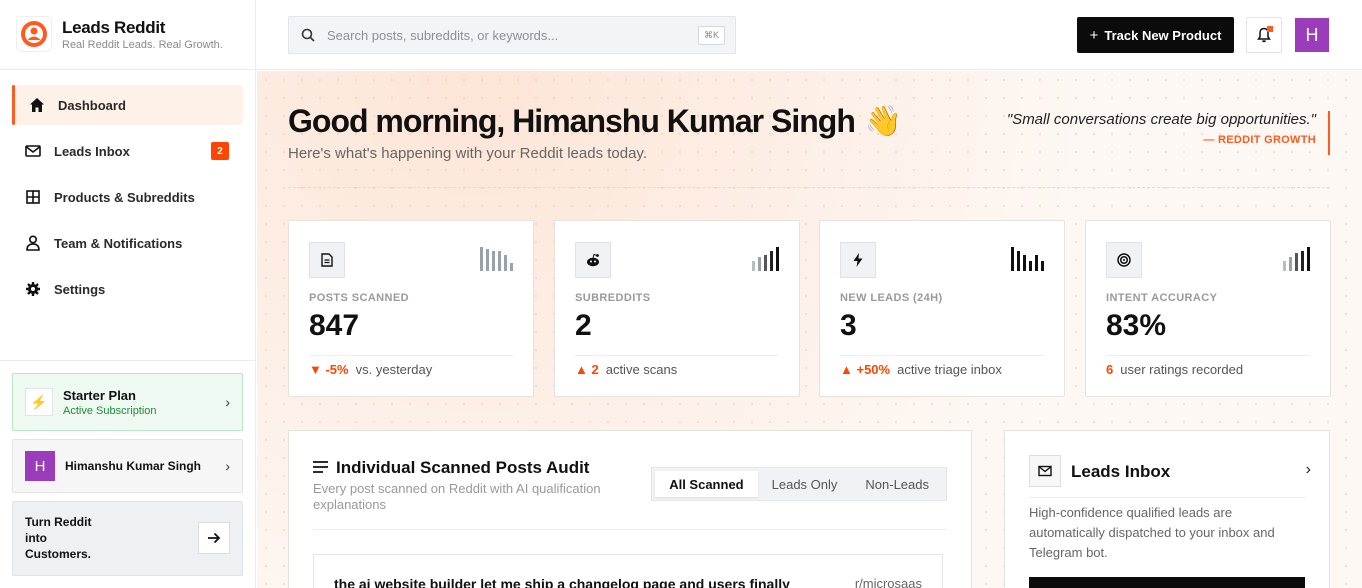 The width and height of the screenshot is (1362, 588). What do you see at coordinates (572, 121) in the screenshot?
I see `greeting-text: Good morning, Himanshu Kumar Singh` at bounding box center [572, 121].